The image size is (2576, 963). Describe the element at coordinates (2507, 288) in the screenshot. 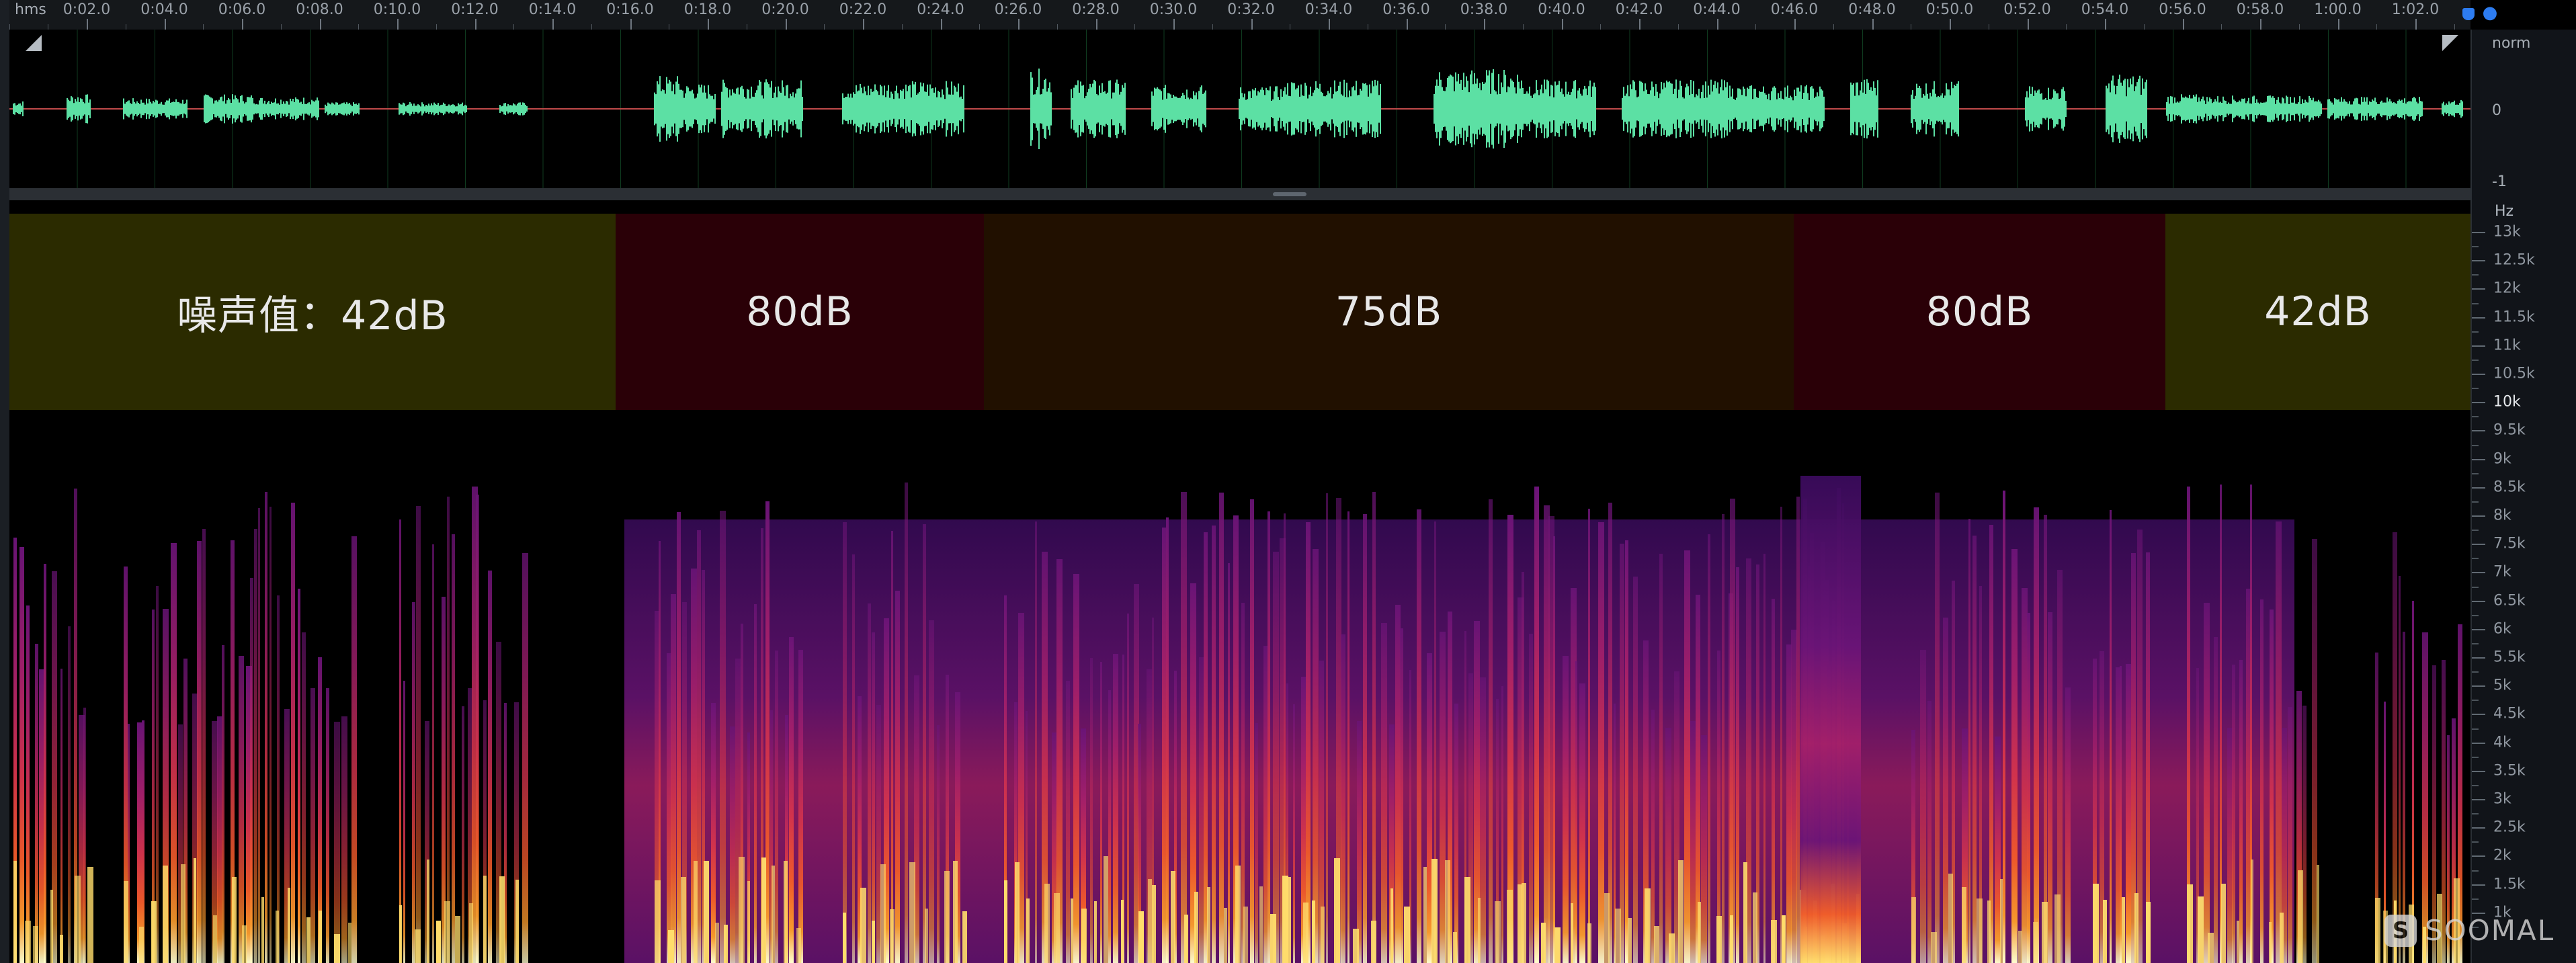

I see `hz-label: 12k` at that location.